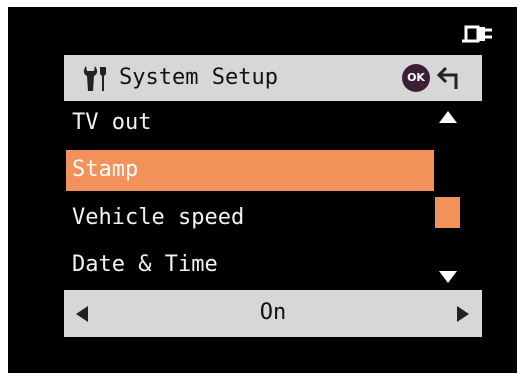  What do you see at coordinates (158, 217) in the screenshot?
I see `menu-item-label: Vehicle speed` at bounding box center [158, 217].